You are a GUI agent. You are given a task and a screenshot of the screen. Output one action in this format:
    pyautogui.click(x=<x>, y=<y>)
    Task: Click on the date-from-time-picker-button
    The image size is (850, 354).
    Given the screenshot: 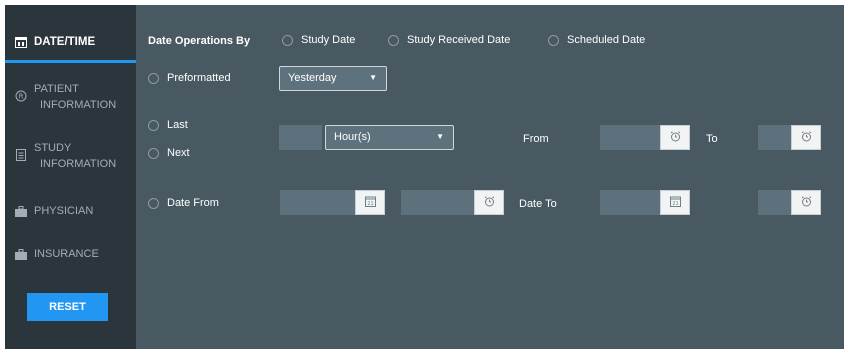 What is the action you would take?
    pyautogui.click(x=489, y=202)
    